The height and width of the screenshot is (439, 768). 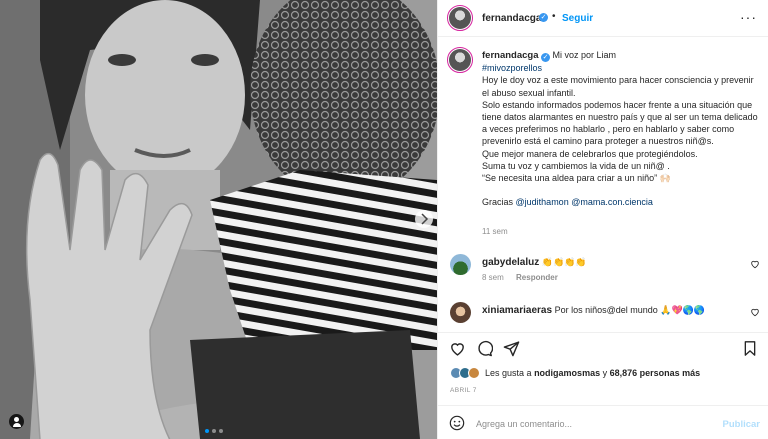 What do you see at coordinates (630, 310) in the screenshot?
I see `comment-body: Por los niños@del mundo 🙏💖🌎🌎` at bounding box center [630, 310].